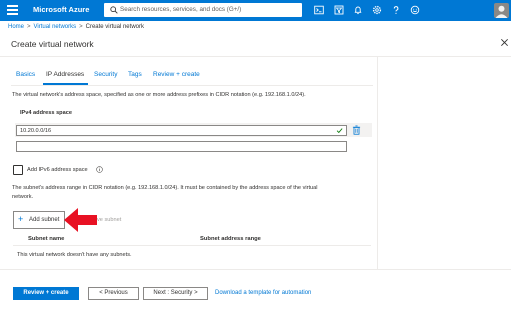 The image size is (511, 315). What do you see at coordinates (339, 131) in the screenshot?
I see `check-icon` at bounding box center [339, 131].